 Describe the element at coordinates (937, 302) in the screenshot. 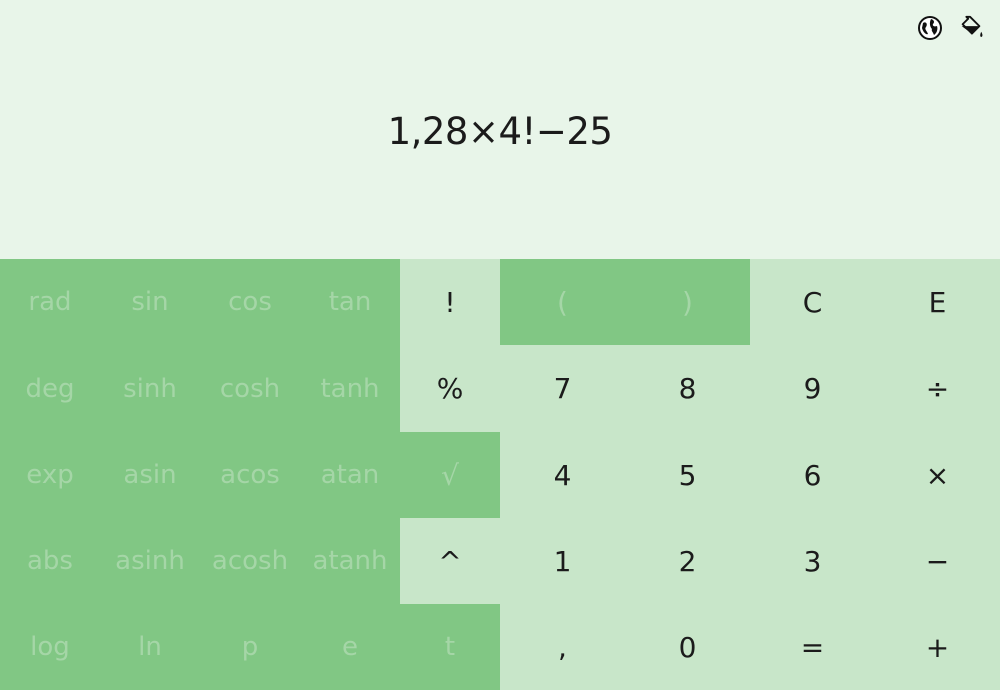

I see `backspace-button: E` at that location.